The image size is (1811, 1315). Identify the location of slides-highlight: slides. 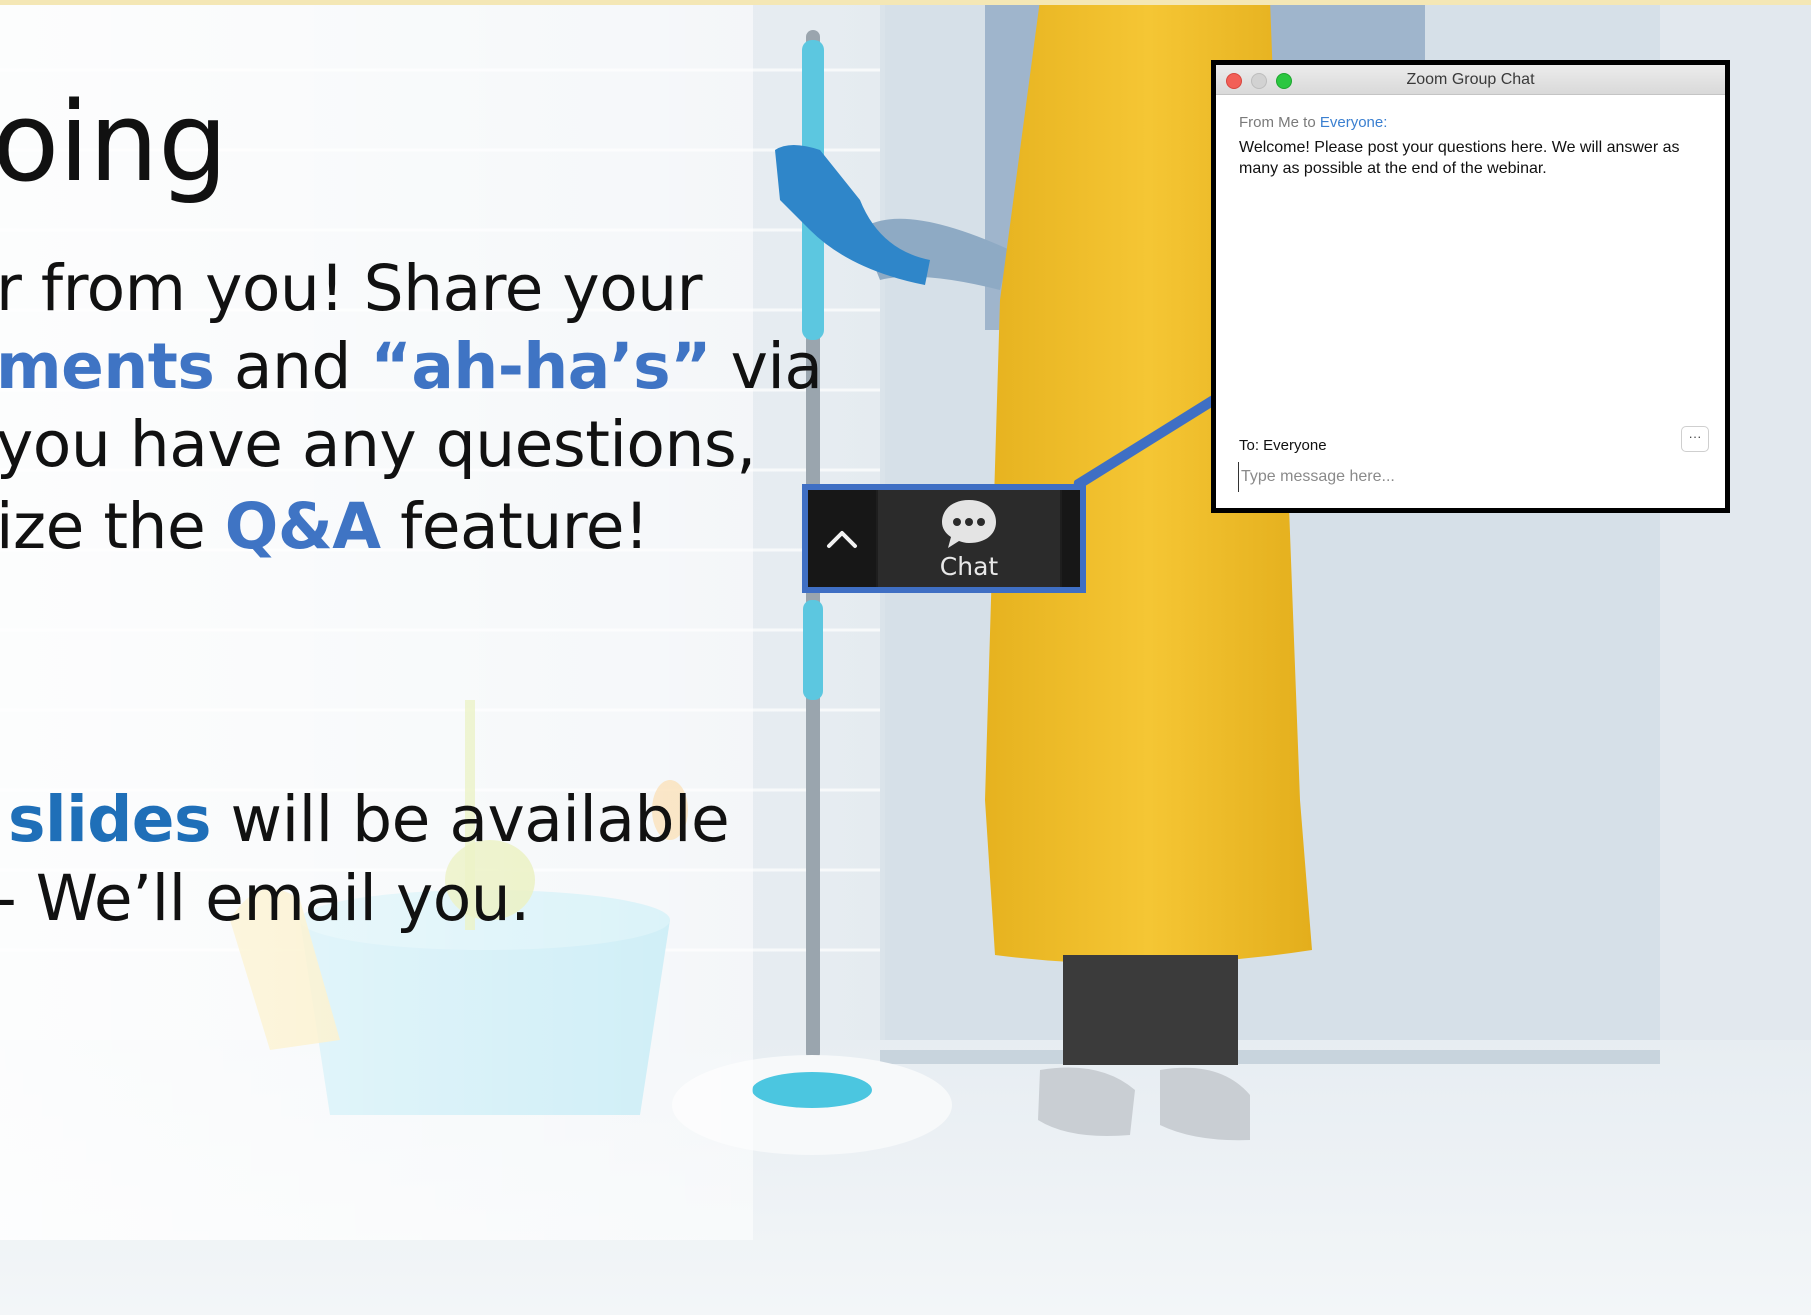
(110, 819).